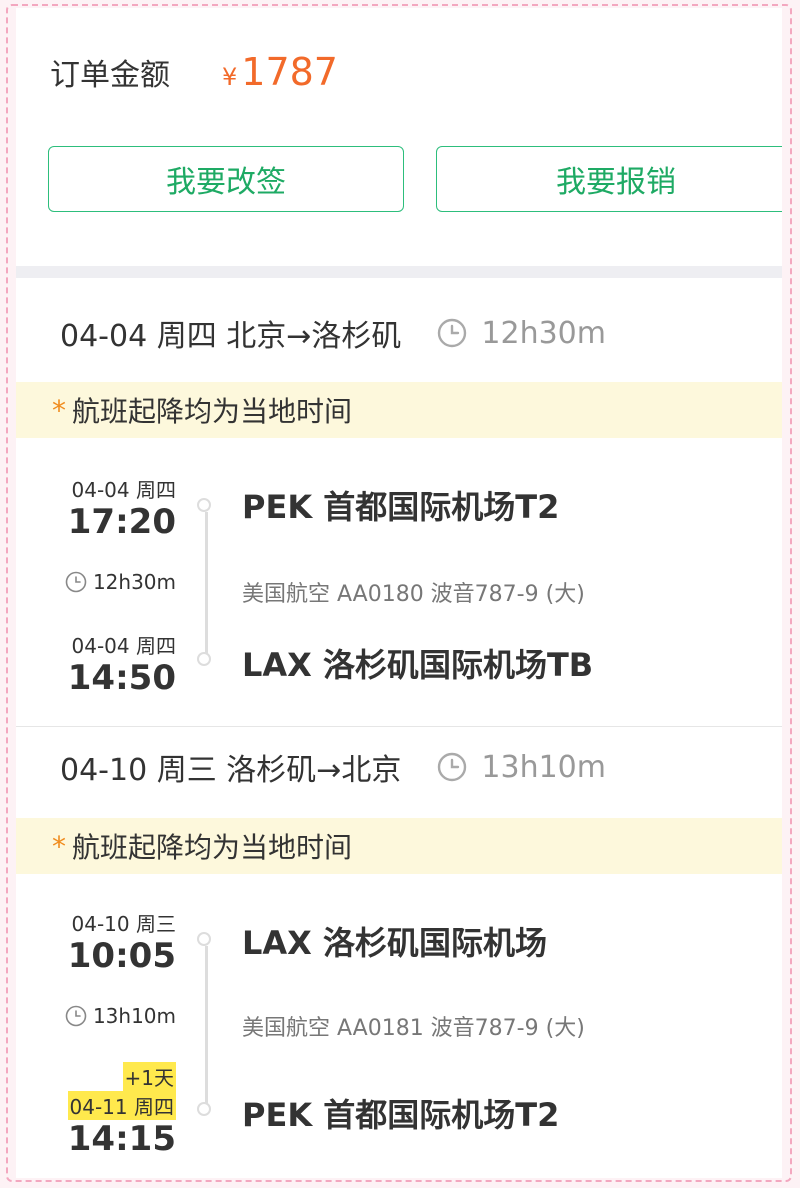 The width and height of the screenshot is (800, 1188). I want to click on order-amount-value: ¥ 1787, so click(280, 72).